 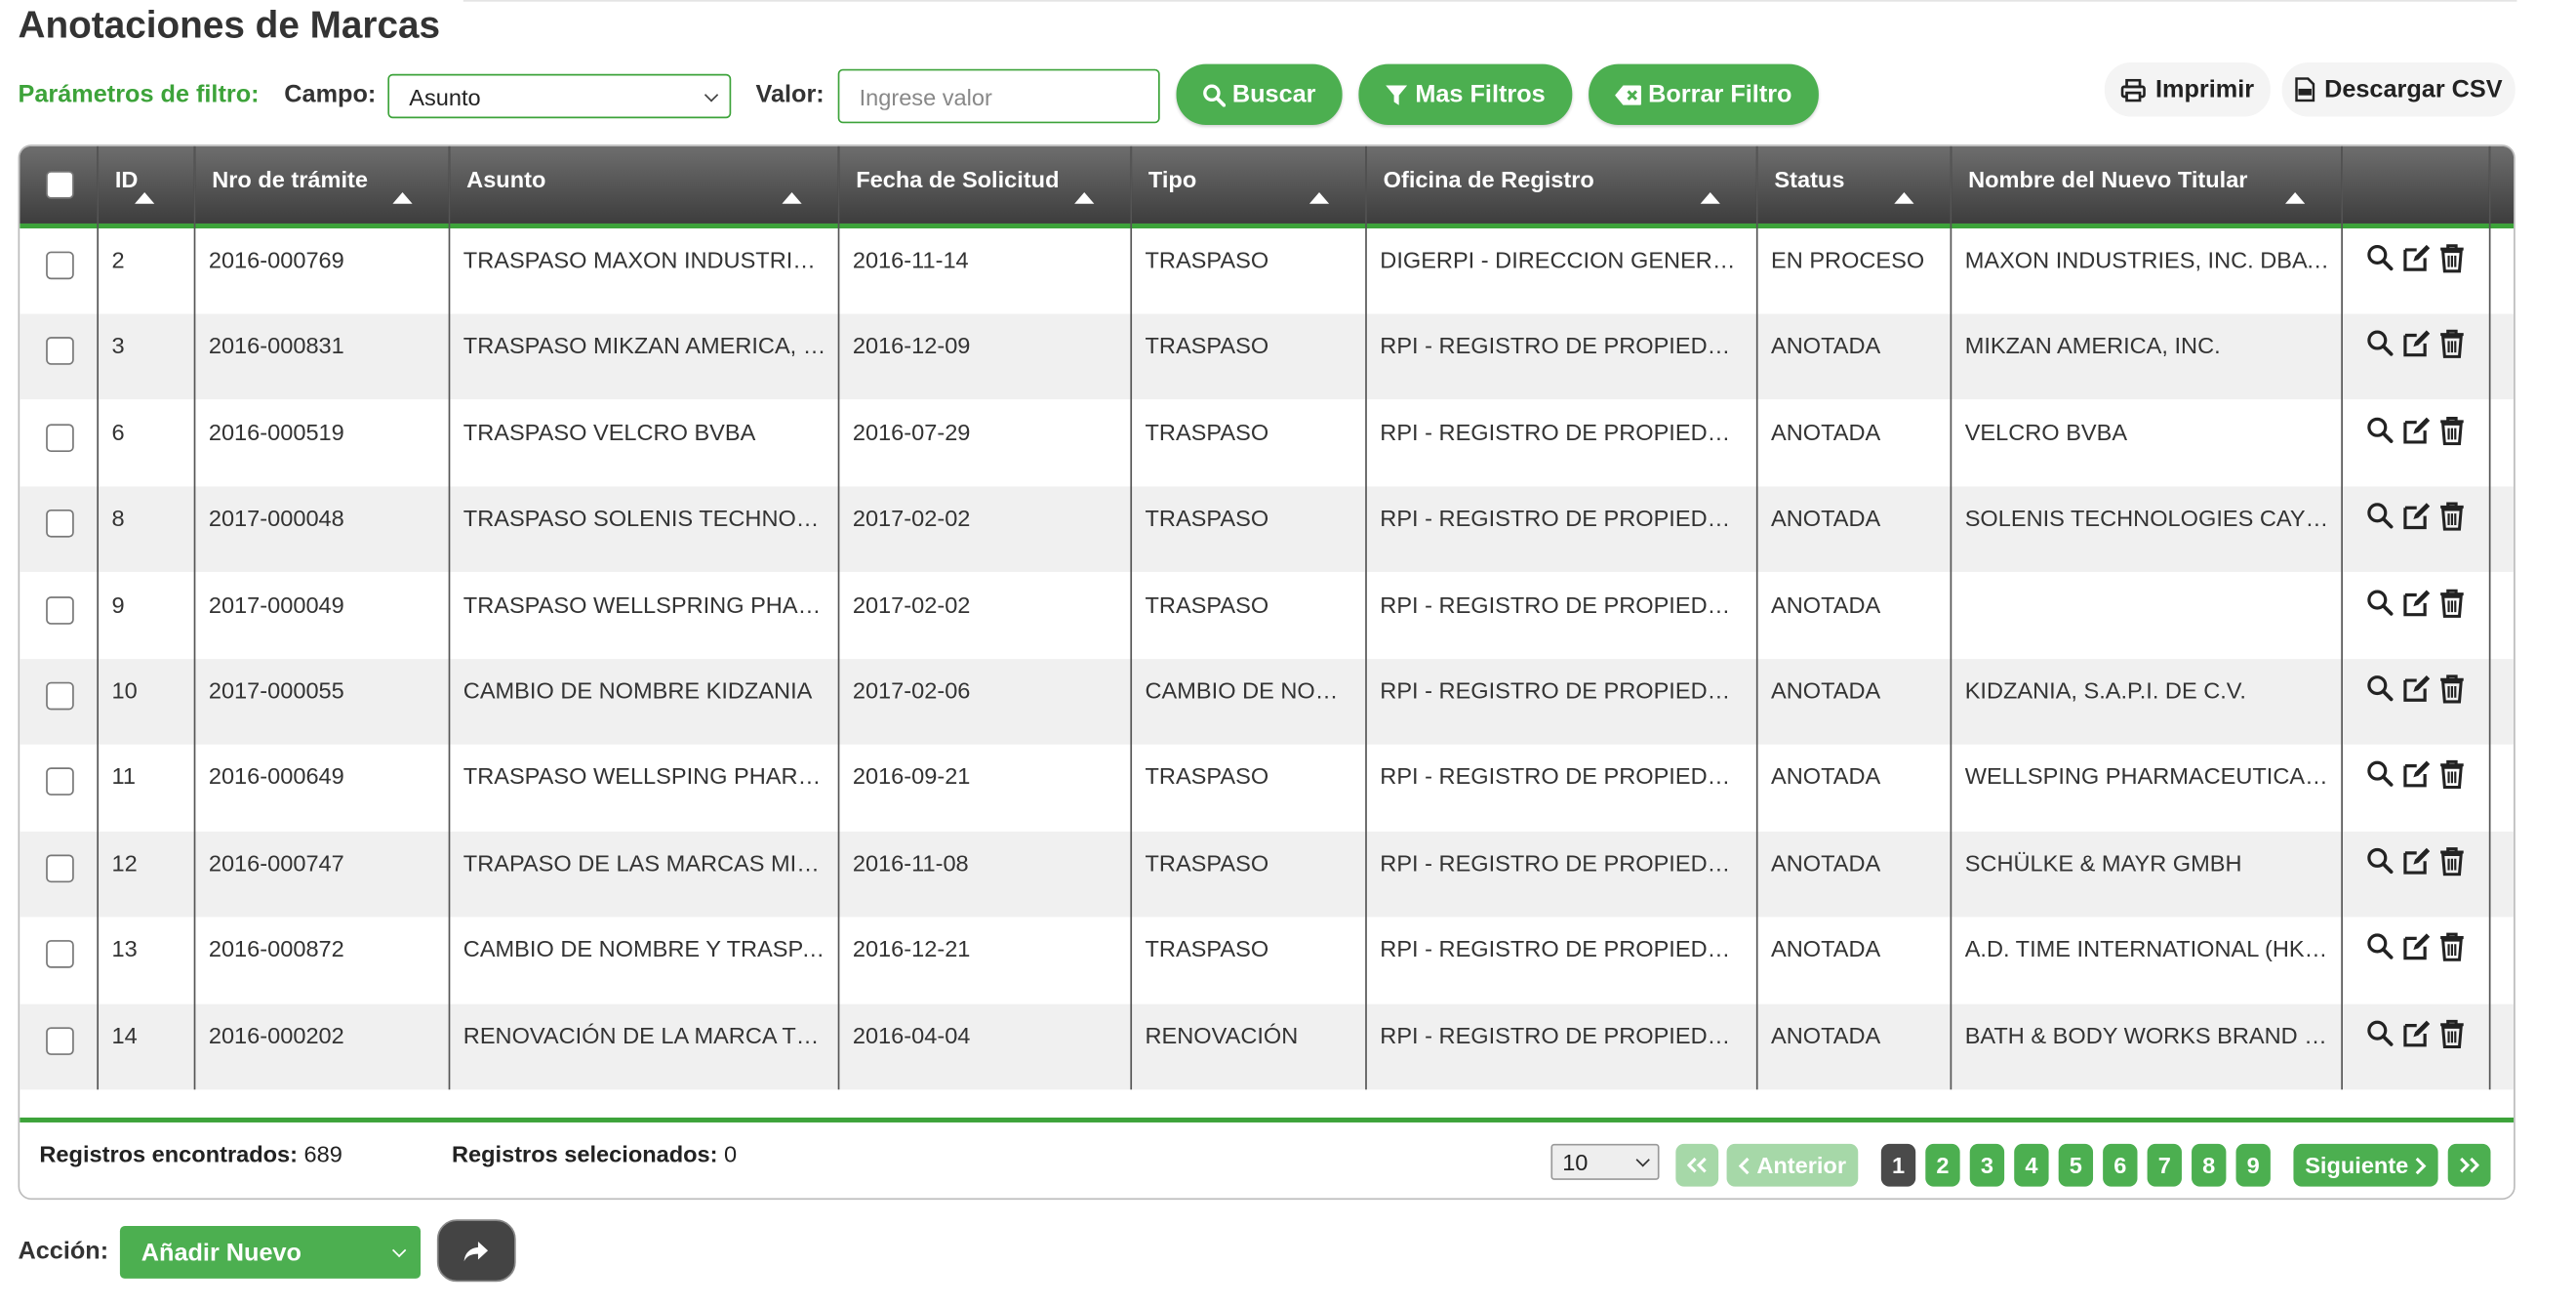 I want to click on cell-nro-tramite: 2016-000202, so click(x=276, y=1034).